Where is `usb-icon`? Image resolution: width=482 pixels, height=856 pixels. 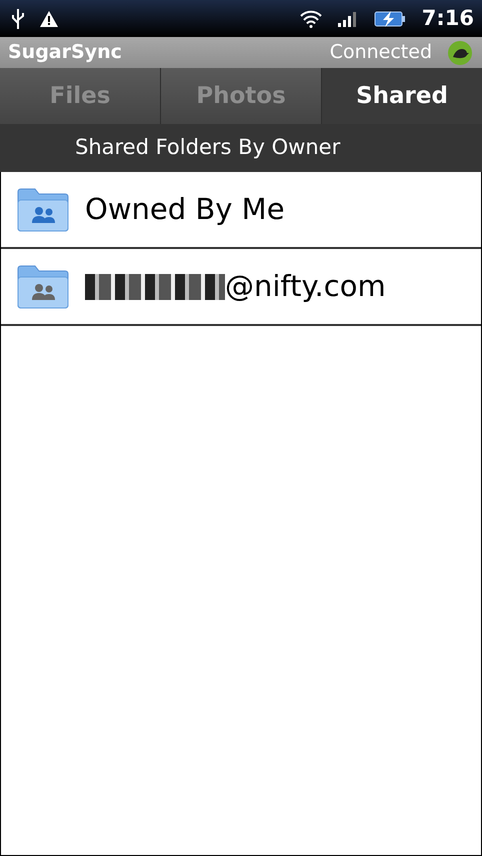 usb-icon is located at coordinates (18, 18).